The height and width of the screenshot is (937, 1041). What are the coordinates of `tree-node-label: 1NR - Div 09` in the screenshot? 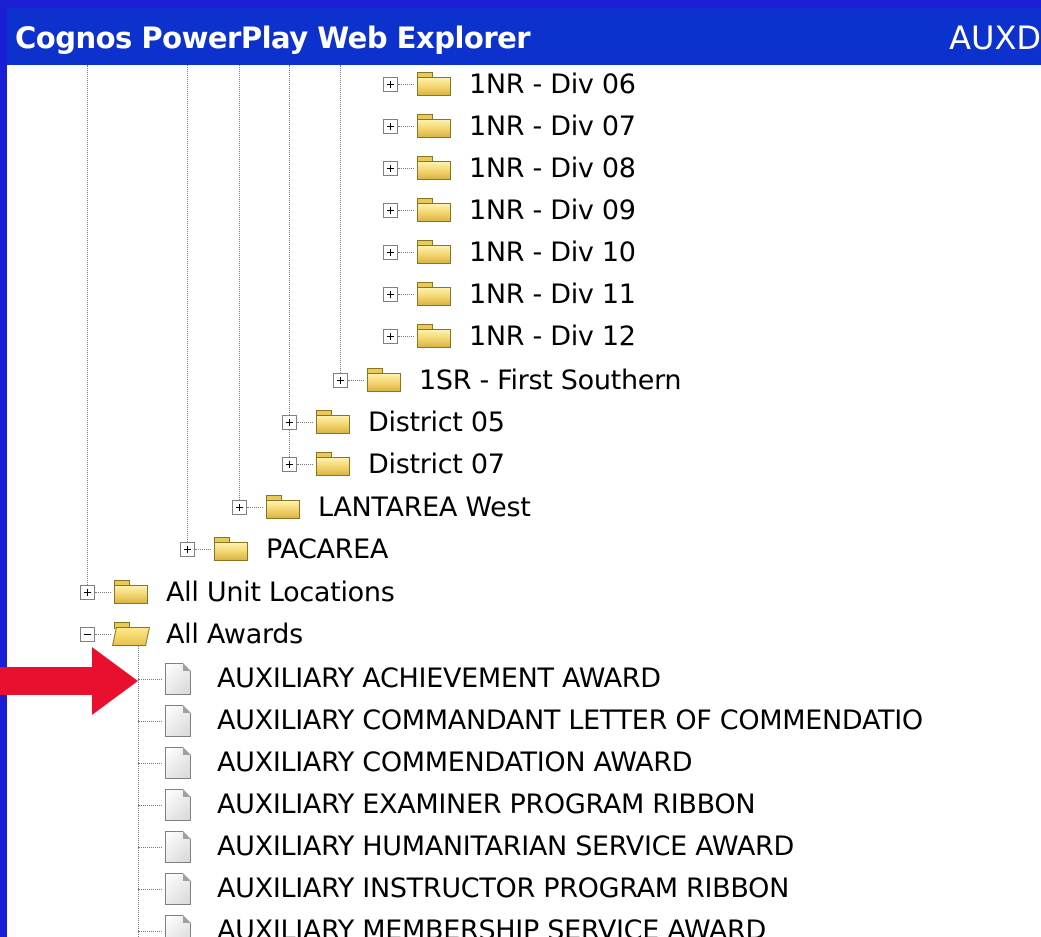 It's located at (552, 210).